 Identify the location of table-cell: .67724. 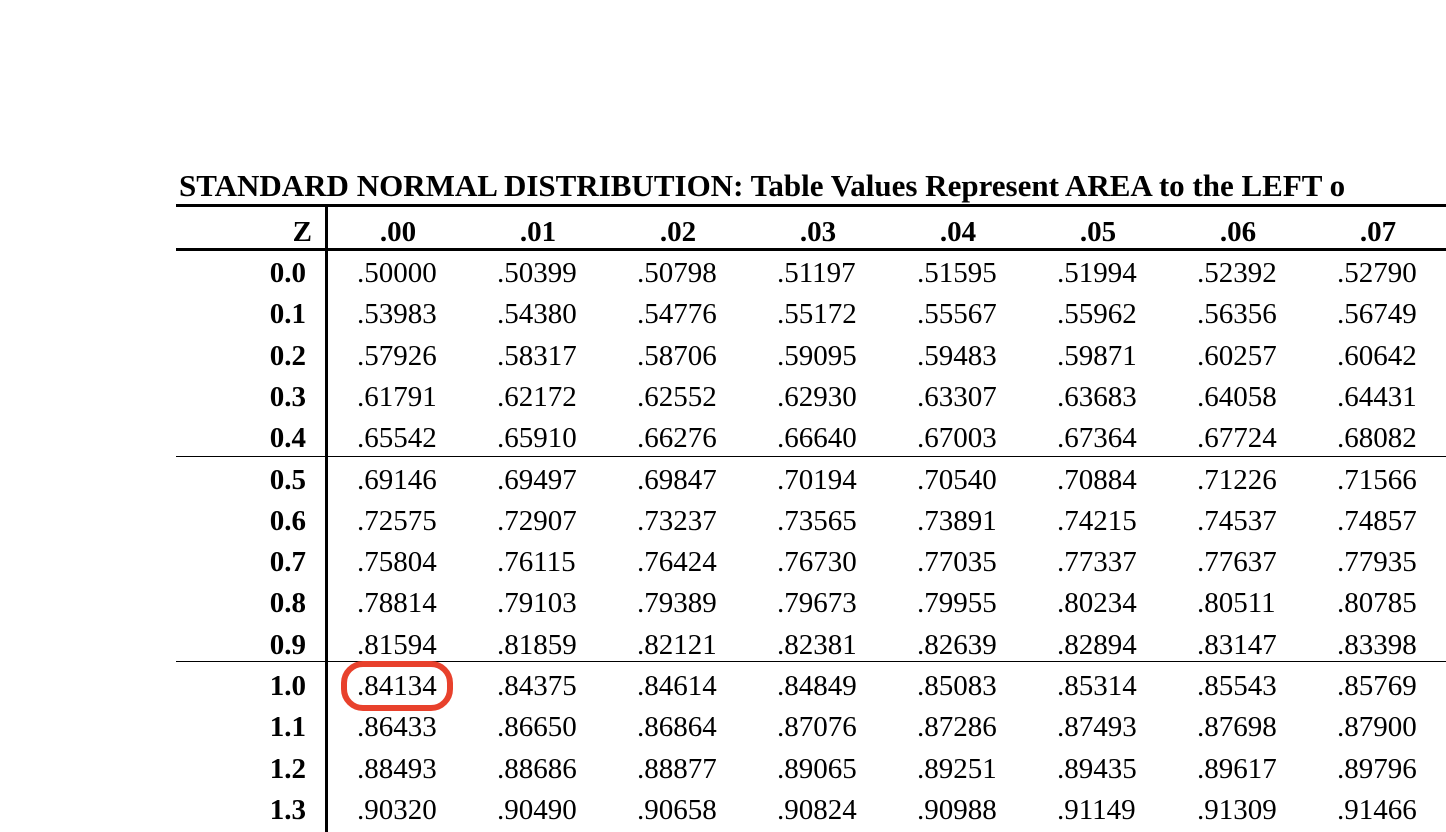
(1237, 438).